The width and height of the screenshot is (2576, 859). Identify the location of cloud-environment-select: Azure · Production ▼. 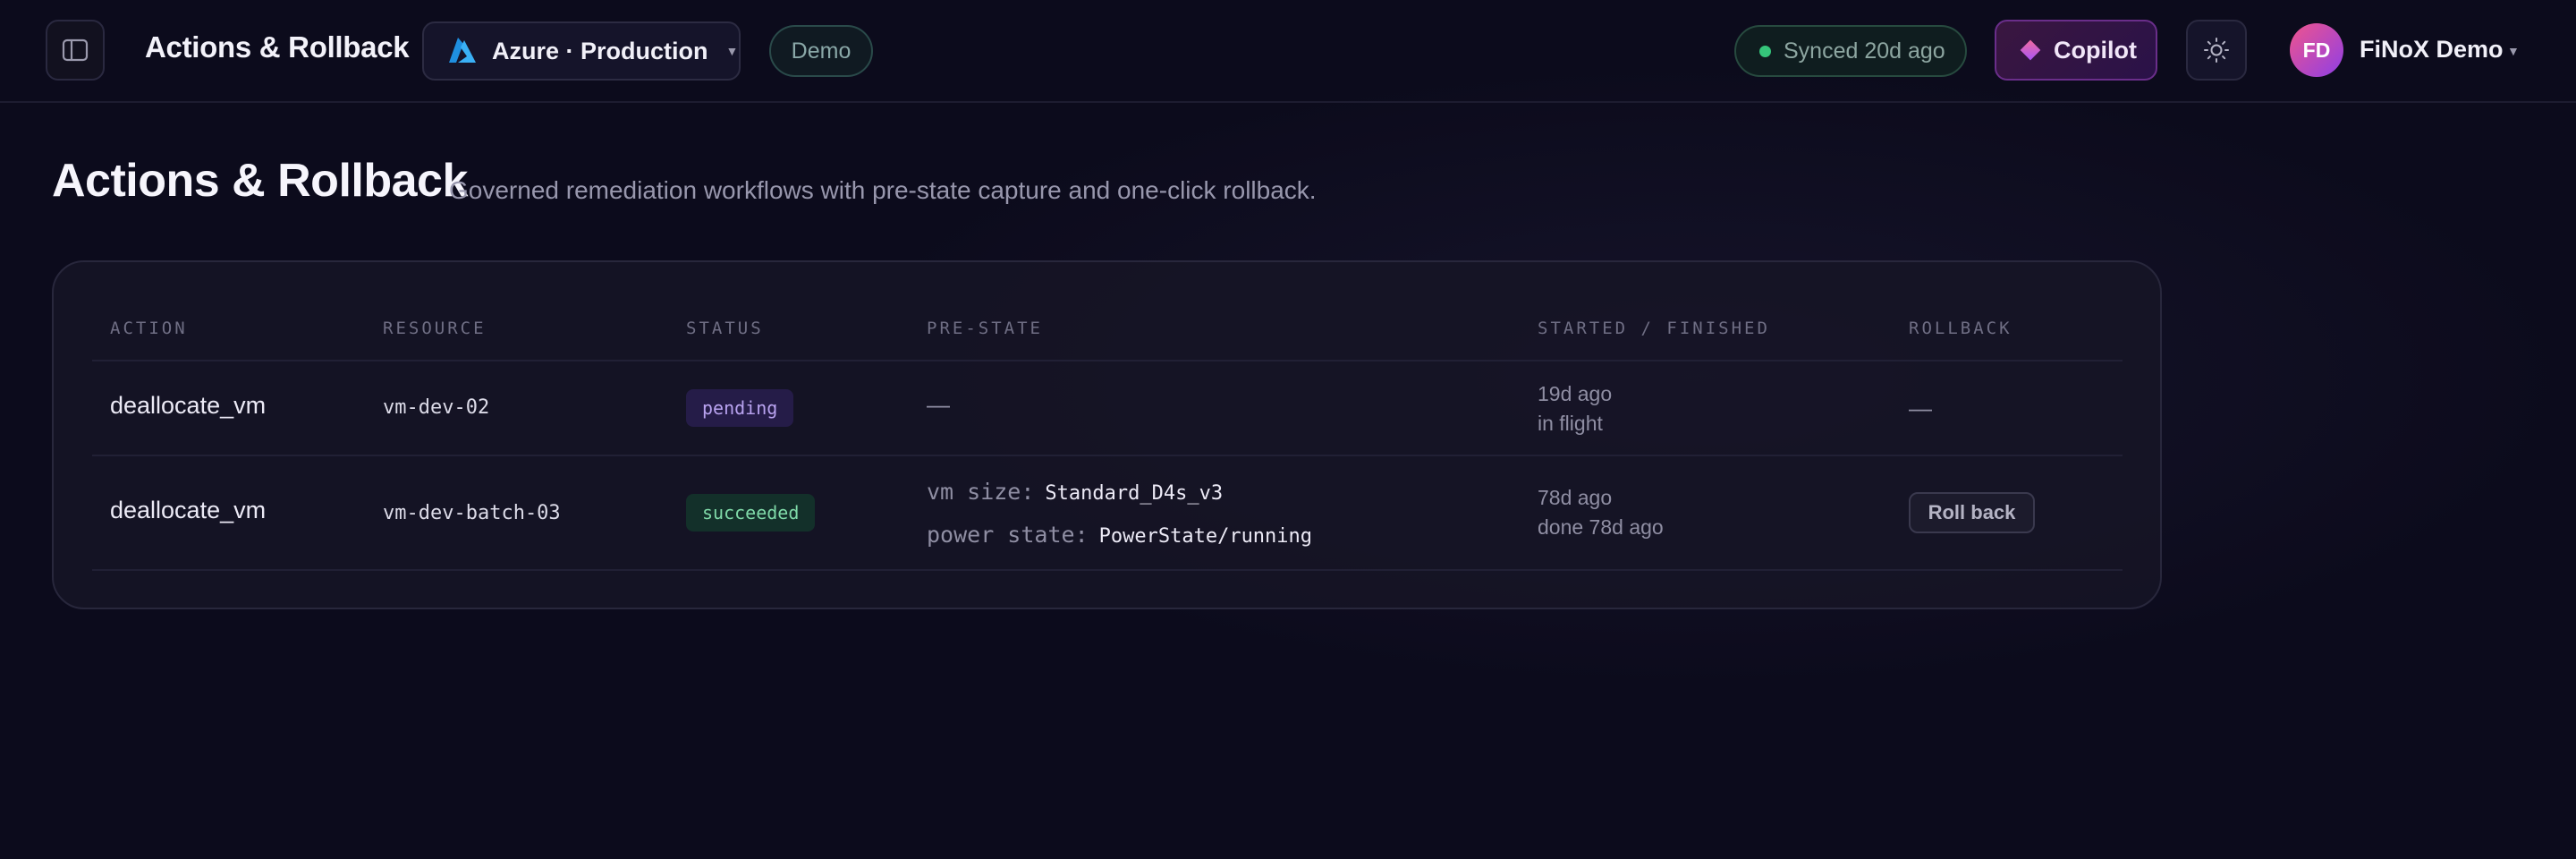
(581, 51).